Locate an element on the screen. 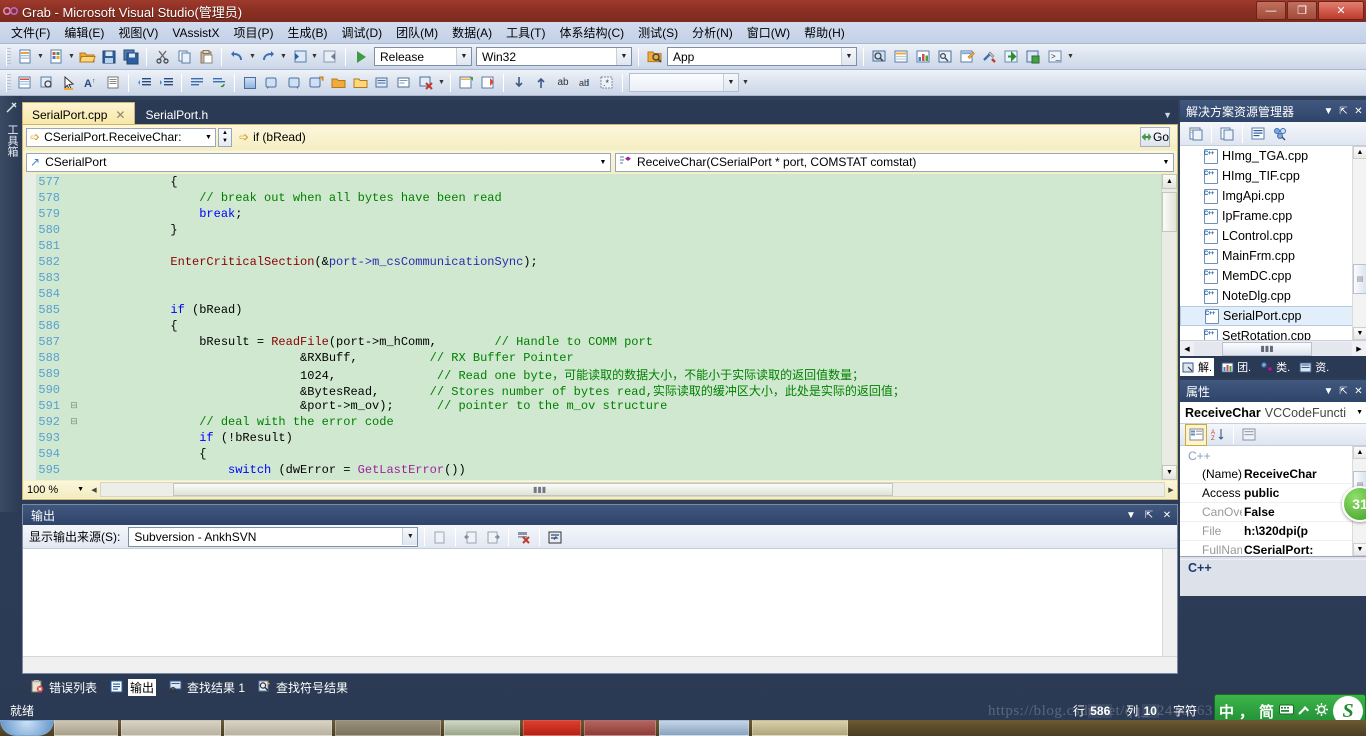 The image size is (1366, 736). tab-serialport-cpp: SerialPort.cpp ✕ is located at coordinates (79, 113).